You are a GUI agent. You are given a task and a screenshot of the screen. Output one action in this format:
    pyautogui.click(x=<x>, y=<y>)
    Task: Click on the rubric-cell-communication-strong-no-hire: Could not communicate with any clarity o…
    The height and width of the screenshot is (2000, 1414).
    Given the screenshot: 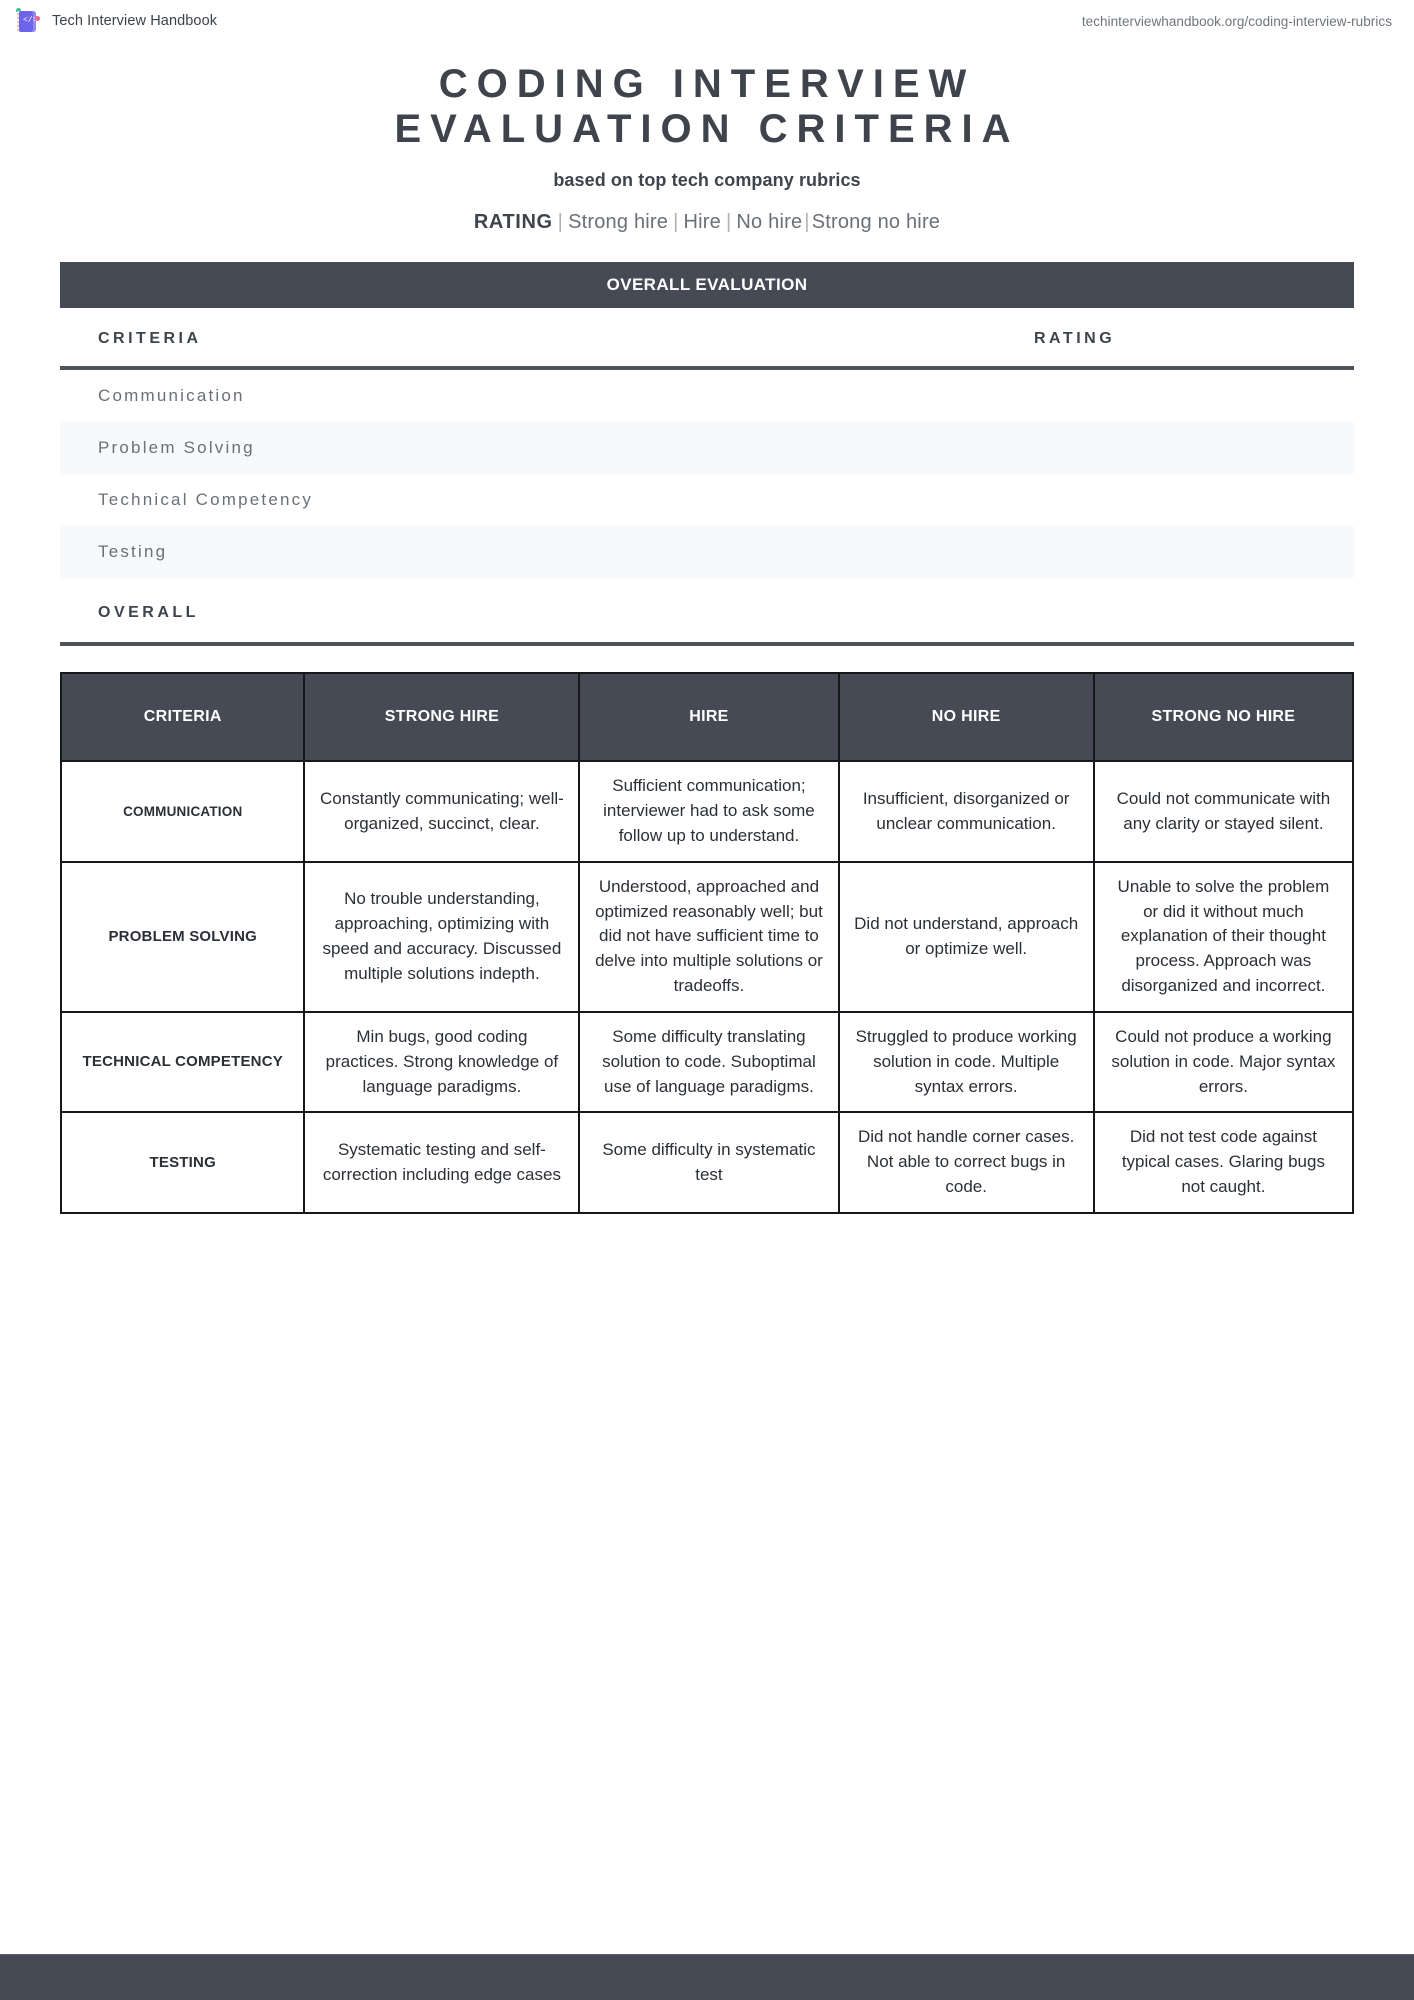 What is the action you would take?
    pyautogui.click(x=1223, y=811)
    